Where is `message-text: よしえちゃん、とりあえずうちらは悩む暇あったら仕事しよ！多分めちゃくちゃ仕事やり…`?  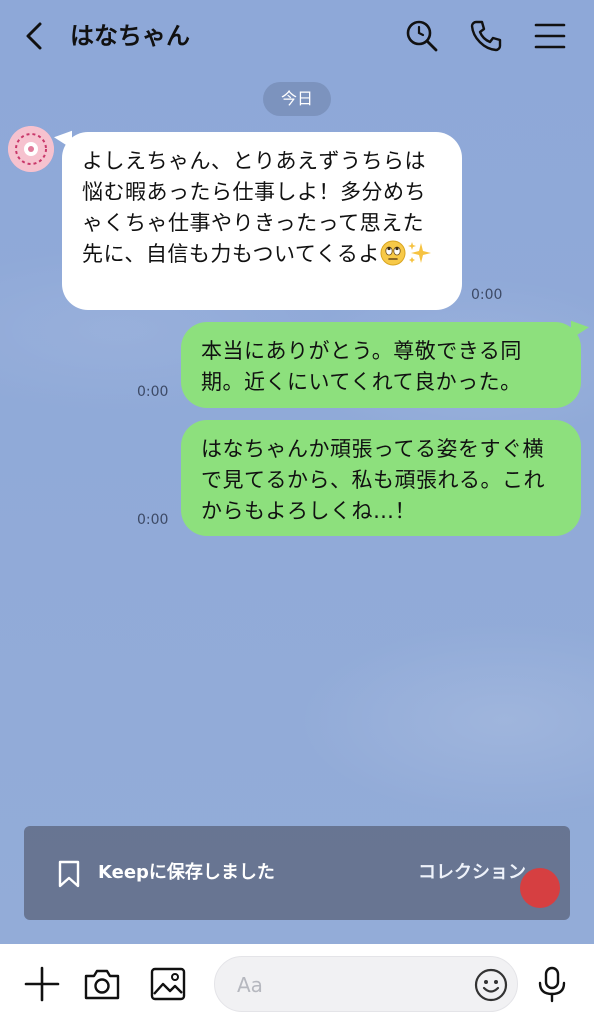 message-text: よしえちゃん、とりあえずうちらは悩む暇あったら仕事しよ！多分めちゃくちゃ仕事やり… is located at coordinates (254, 207).